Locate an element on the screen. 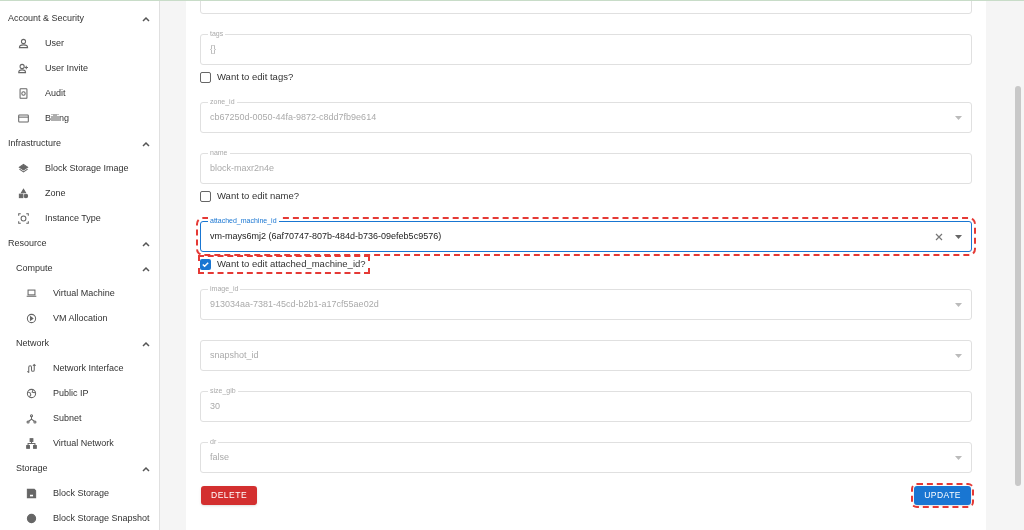 The image size is (1024, 530). nav-item: Audit is located at coordinates (79, 93).